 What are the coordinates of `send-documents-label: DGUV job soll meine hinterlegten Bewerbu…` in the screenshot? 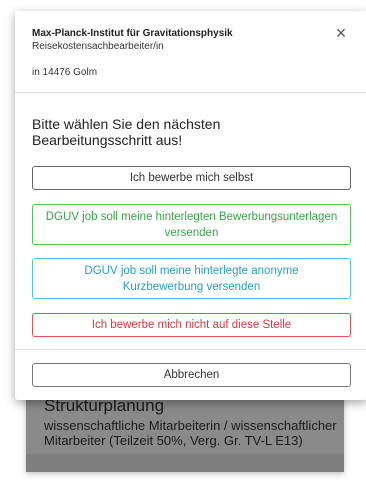 It's located at (191, 224).